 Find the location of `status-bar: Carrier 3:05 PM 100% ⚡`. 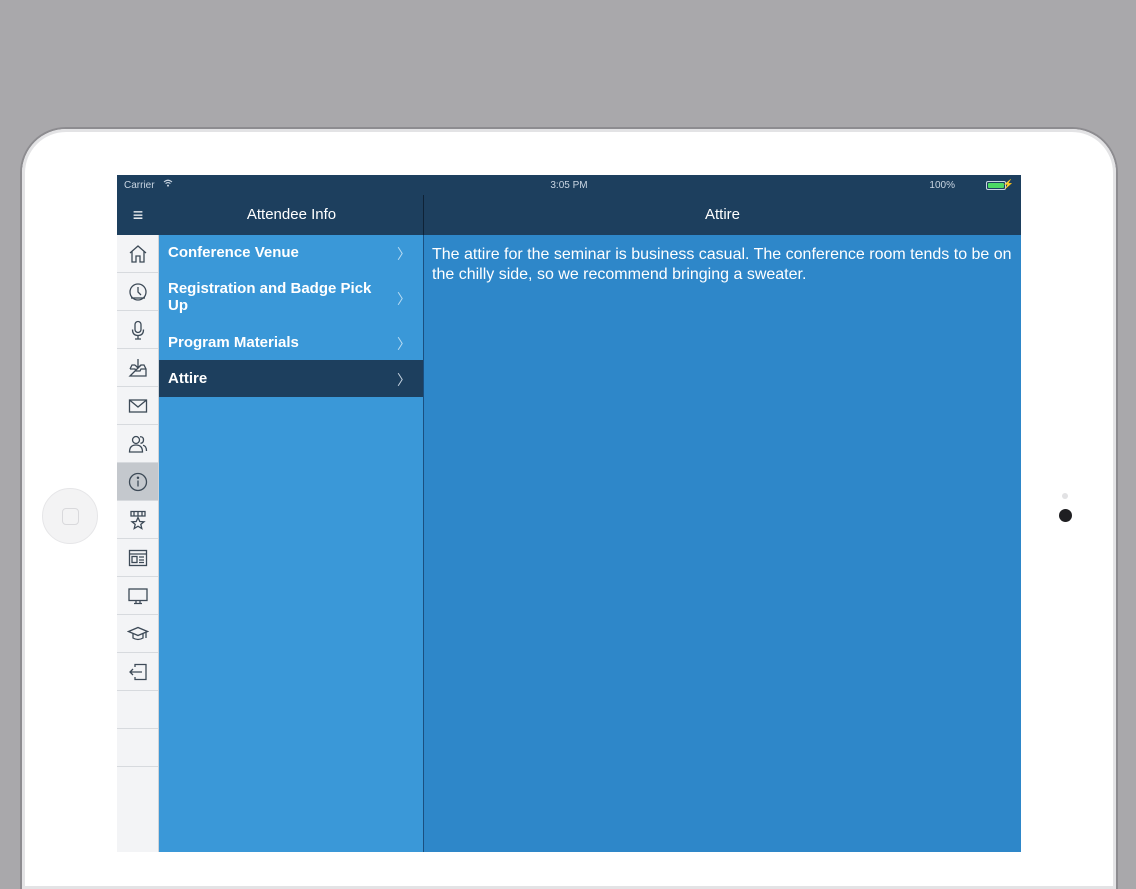

status-bar: Carrier 3:05 PM 100% ⚡ is located at coordinates (569, 185).